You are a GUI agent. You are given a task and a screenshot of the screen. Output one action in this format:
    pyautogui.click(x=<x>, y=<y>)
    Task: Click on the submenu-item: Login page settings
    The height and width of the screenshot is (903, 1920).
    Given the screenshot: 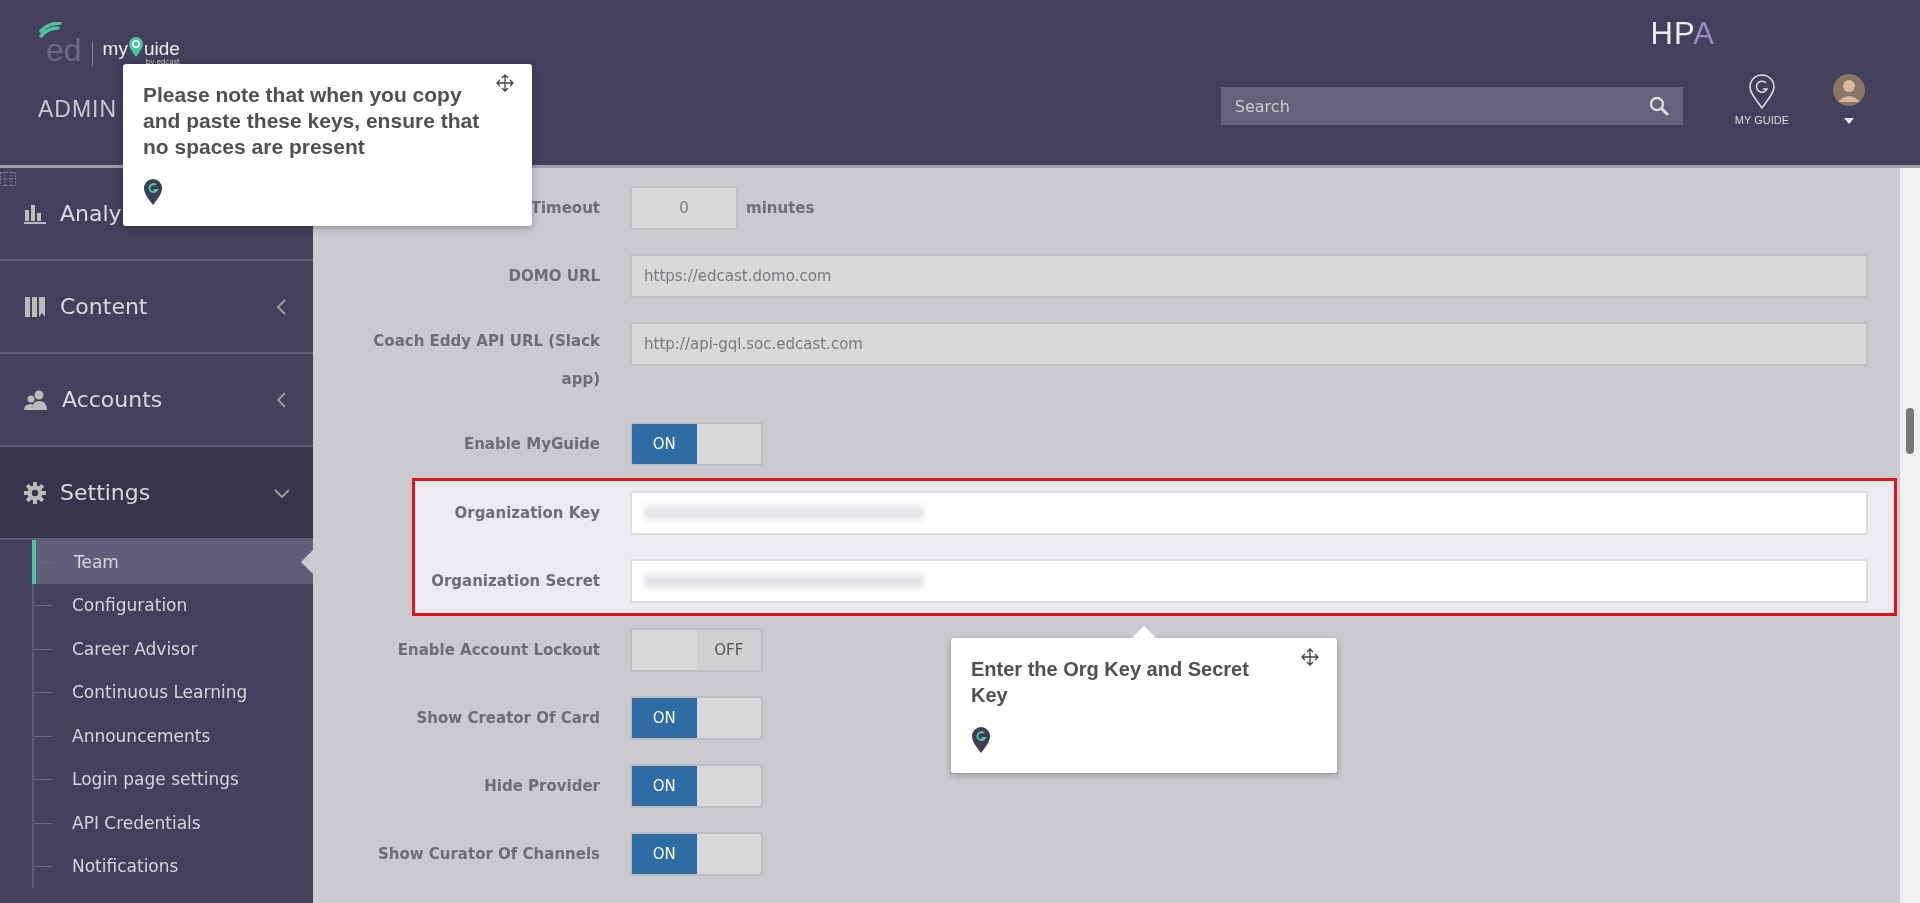 What is the action you would take?
    pyautogui.click(x=173, y=779)
    